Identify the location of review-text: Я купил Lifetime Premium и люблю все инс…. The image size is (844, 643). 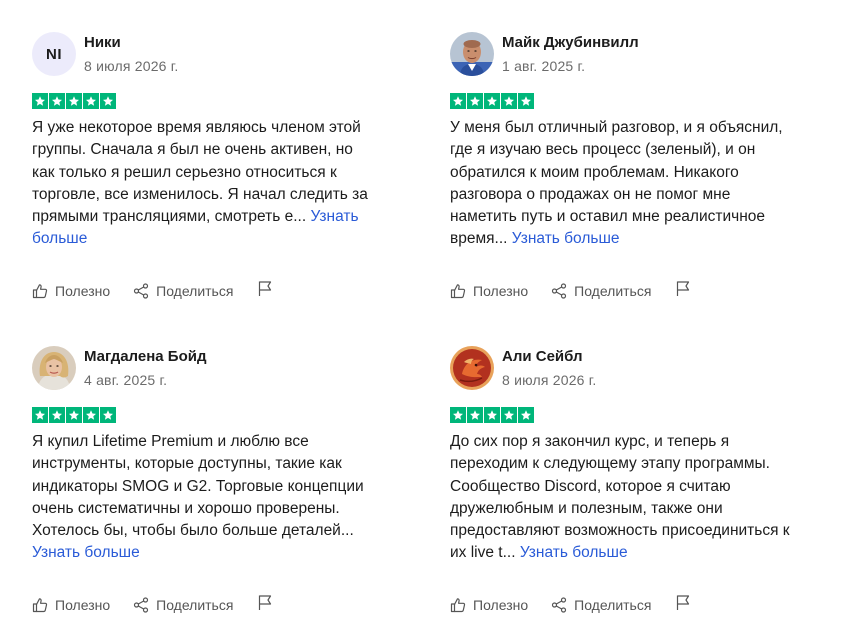
(204, 498).